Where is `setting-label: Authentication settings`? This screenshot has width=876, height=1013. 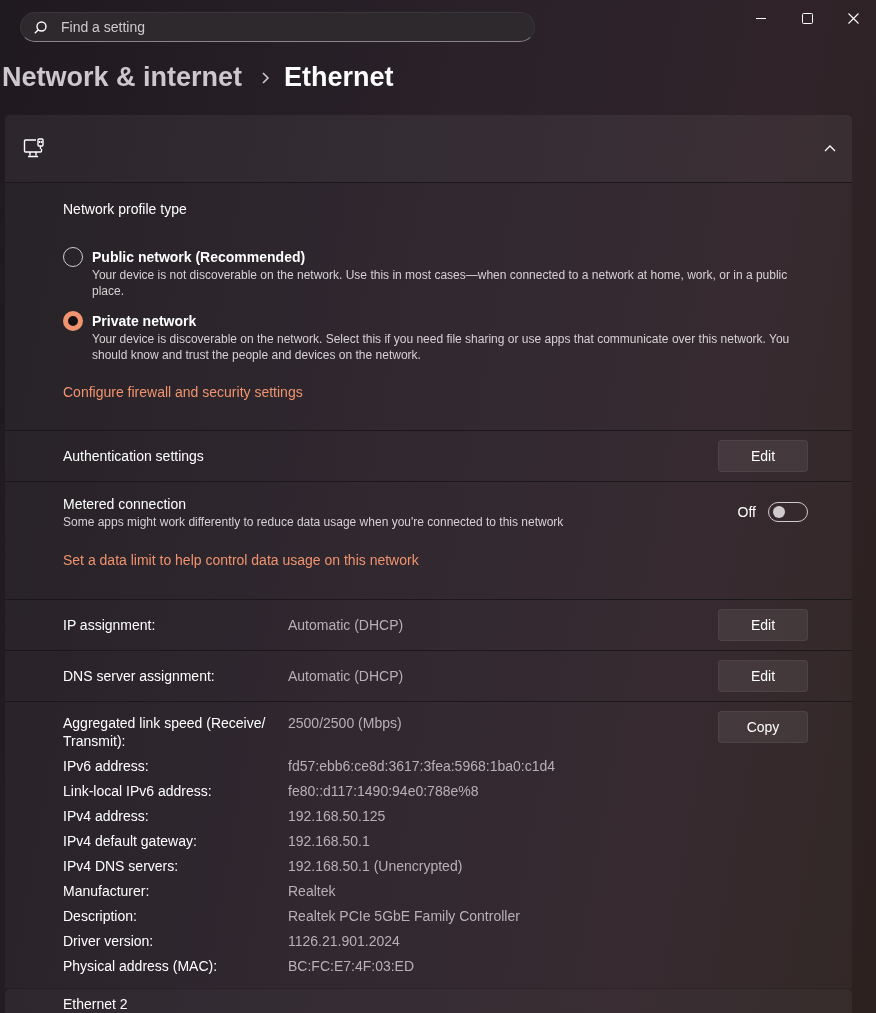
setting-label: Authentication settings is located at coordinates (133, 456).